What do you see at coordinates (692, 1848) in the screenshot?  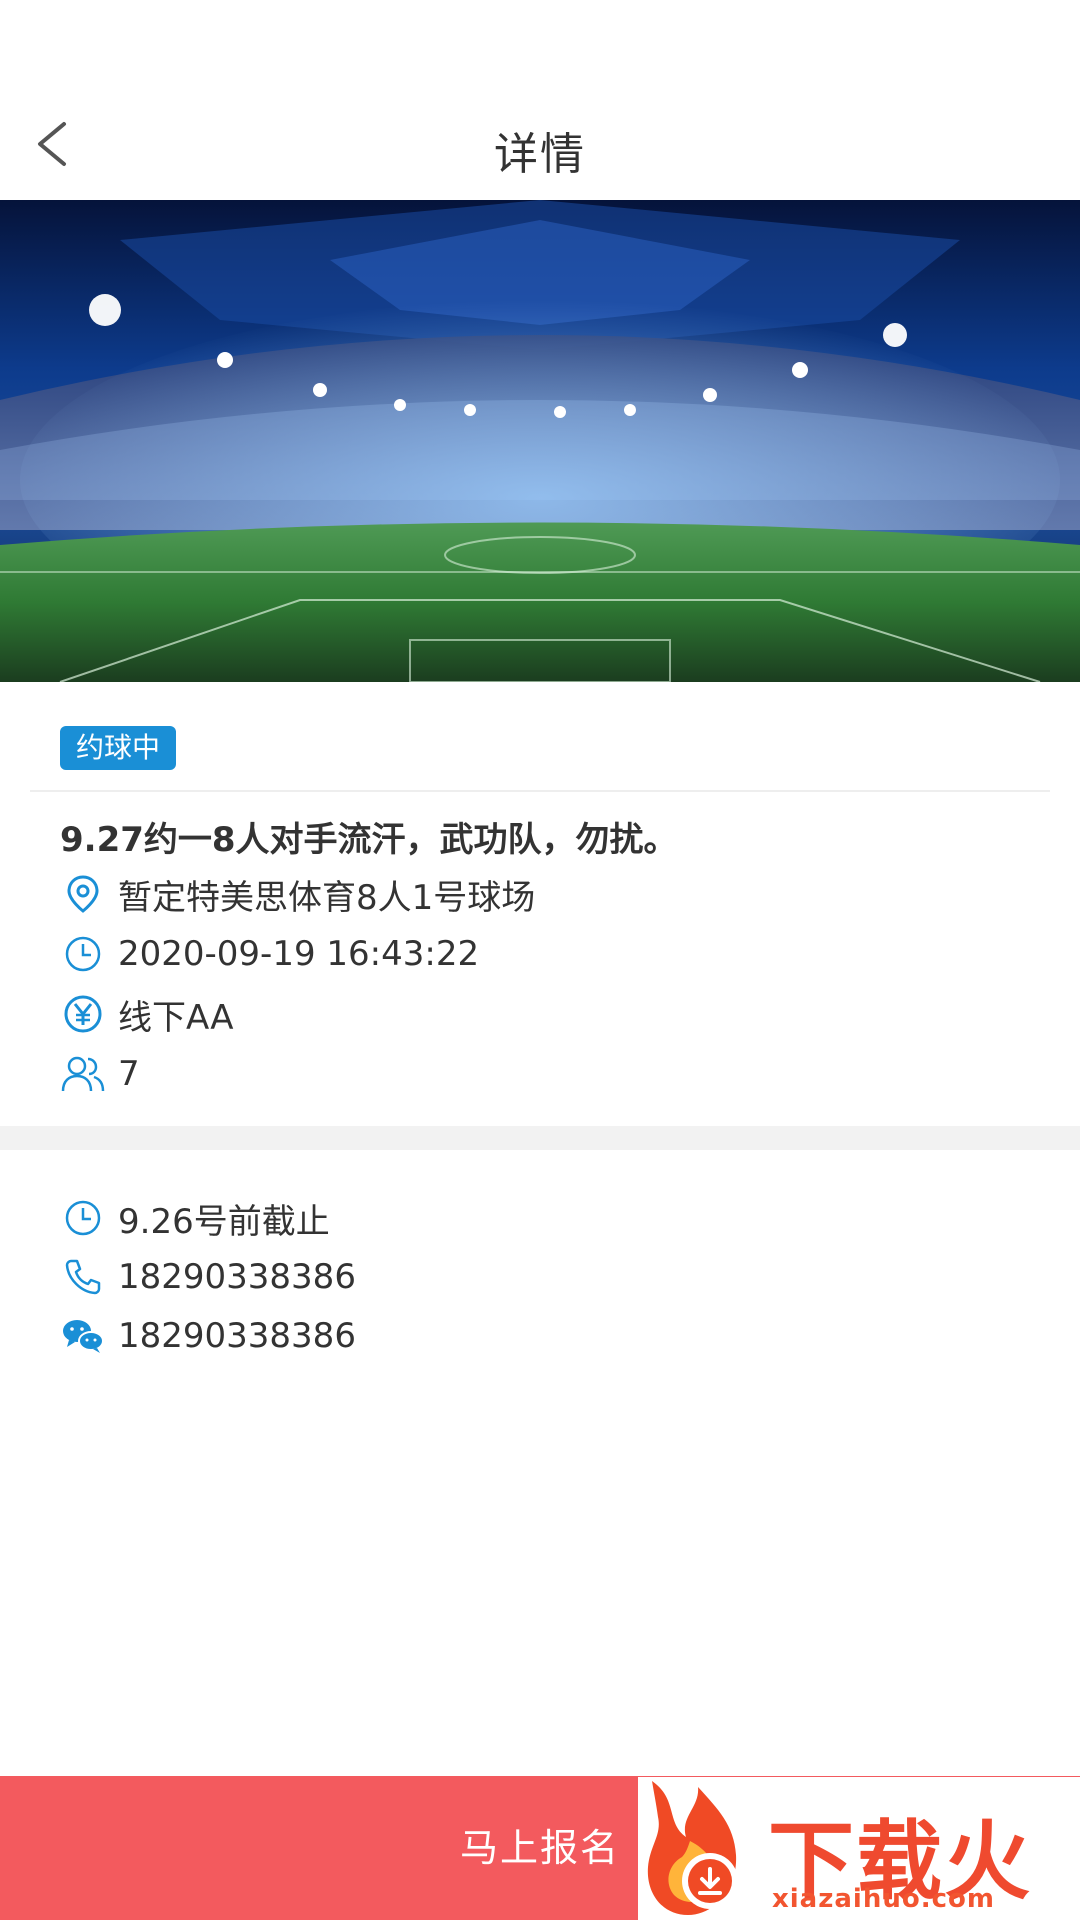 I see `flame-logo-icon` at bounding box center [692, 1848].